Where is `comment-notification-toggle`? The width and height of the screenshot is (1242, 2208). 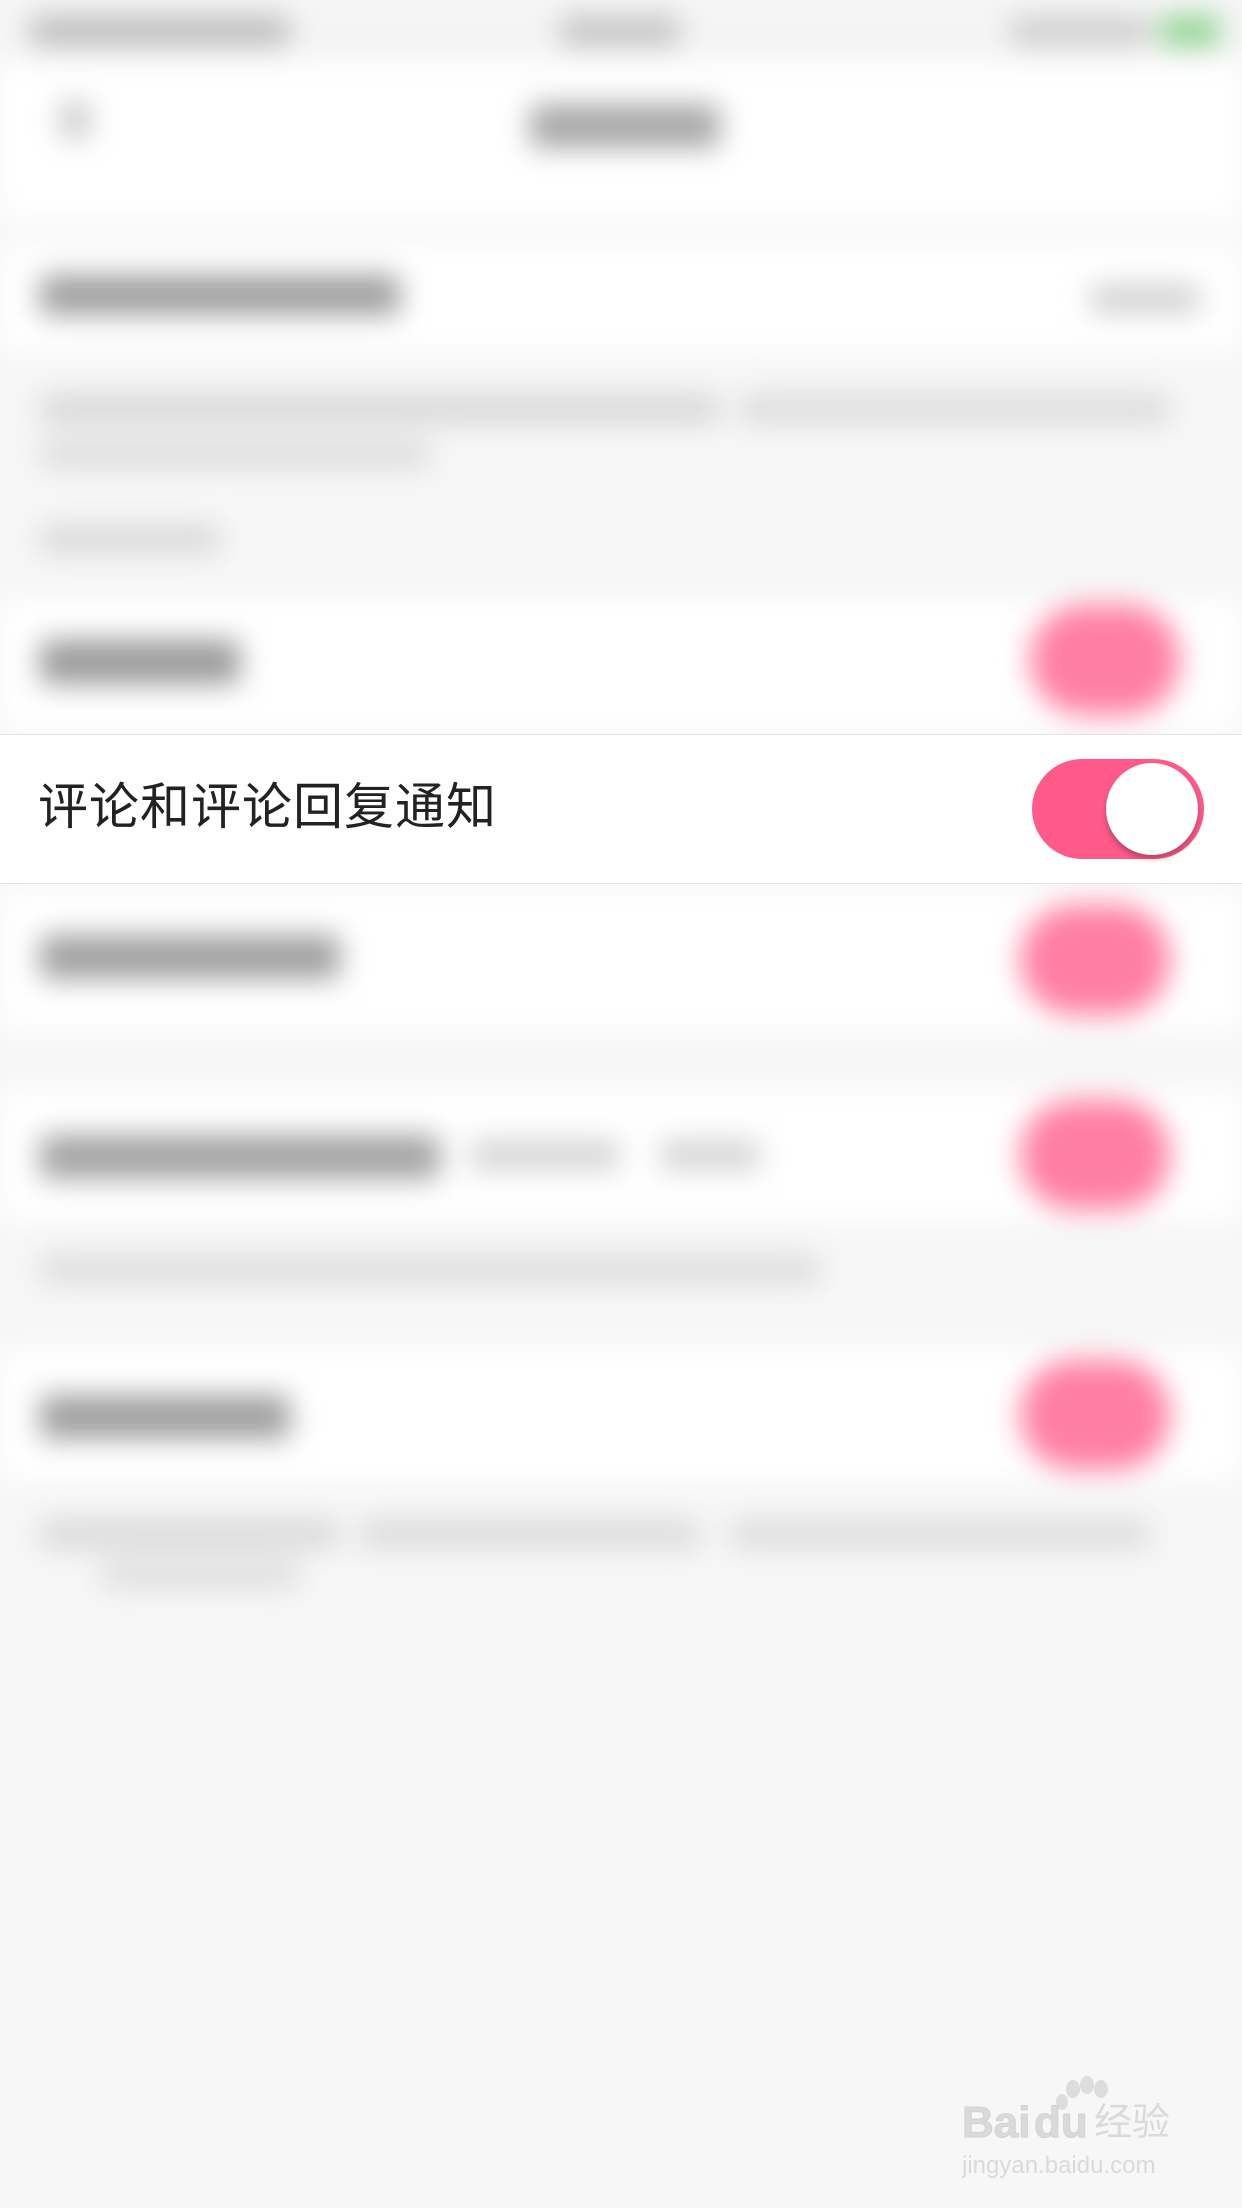 comment-notification-toggle is located at coordinates (1118, 809).